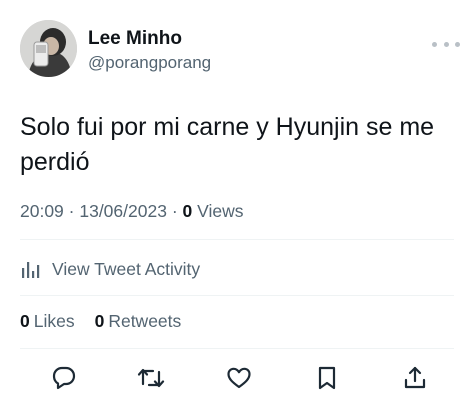 The height and width of the screenshot is (411, 474). I want to click on author-handle: @porangporang, so click(149, 63).